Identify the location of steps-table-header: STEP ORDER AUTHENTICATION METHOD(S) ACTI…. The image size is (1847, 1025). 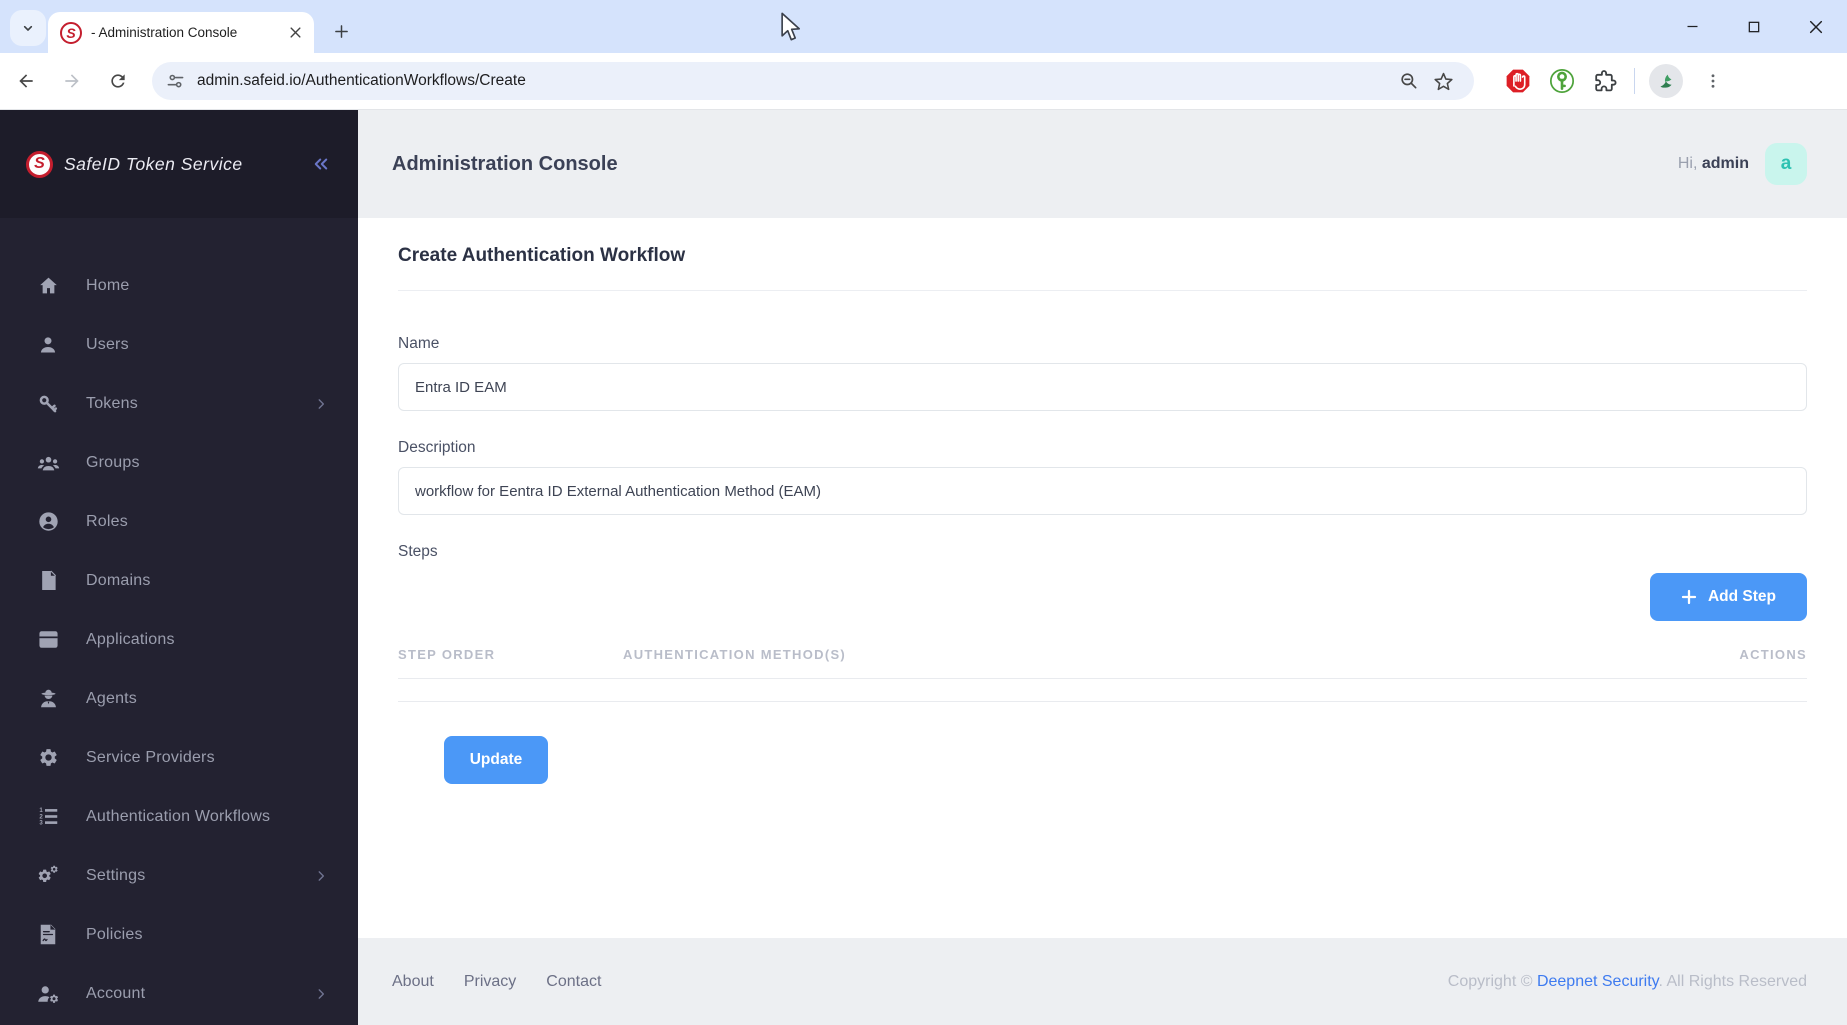
(1102, 663).